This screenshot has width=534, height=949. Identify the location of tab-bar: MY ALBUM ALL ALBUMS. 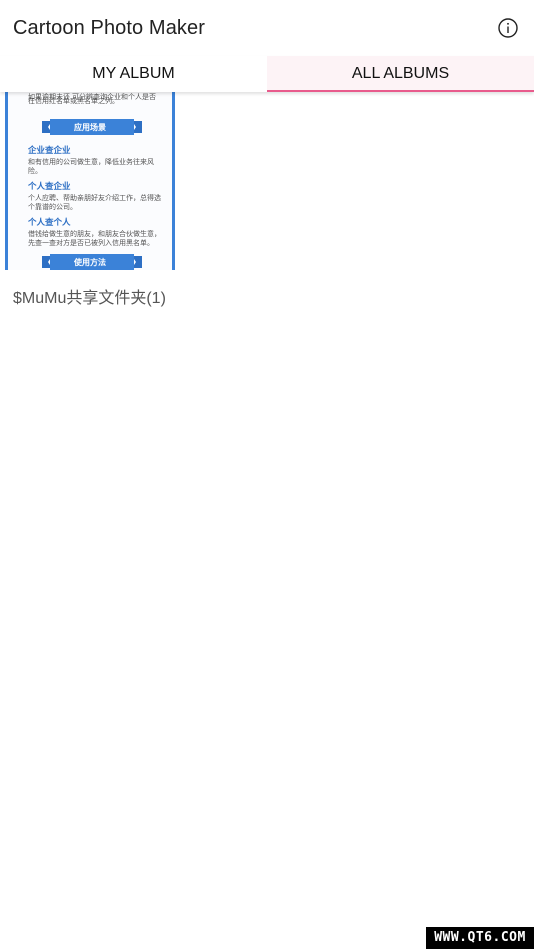
(267, 74).